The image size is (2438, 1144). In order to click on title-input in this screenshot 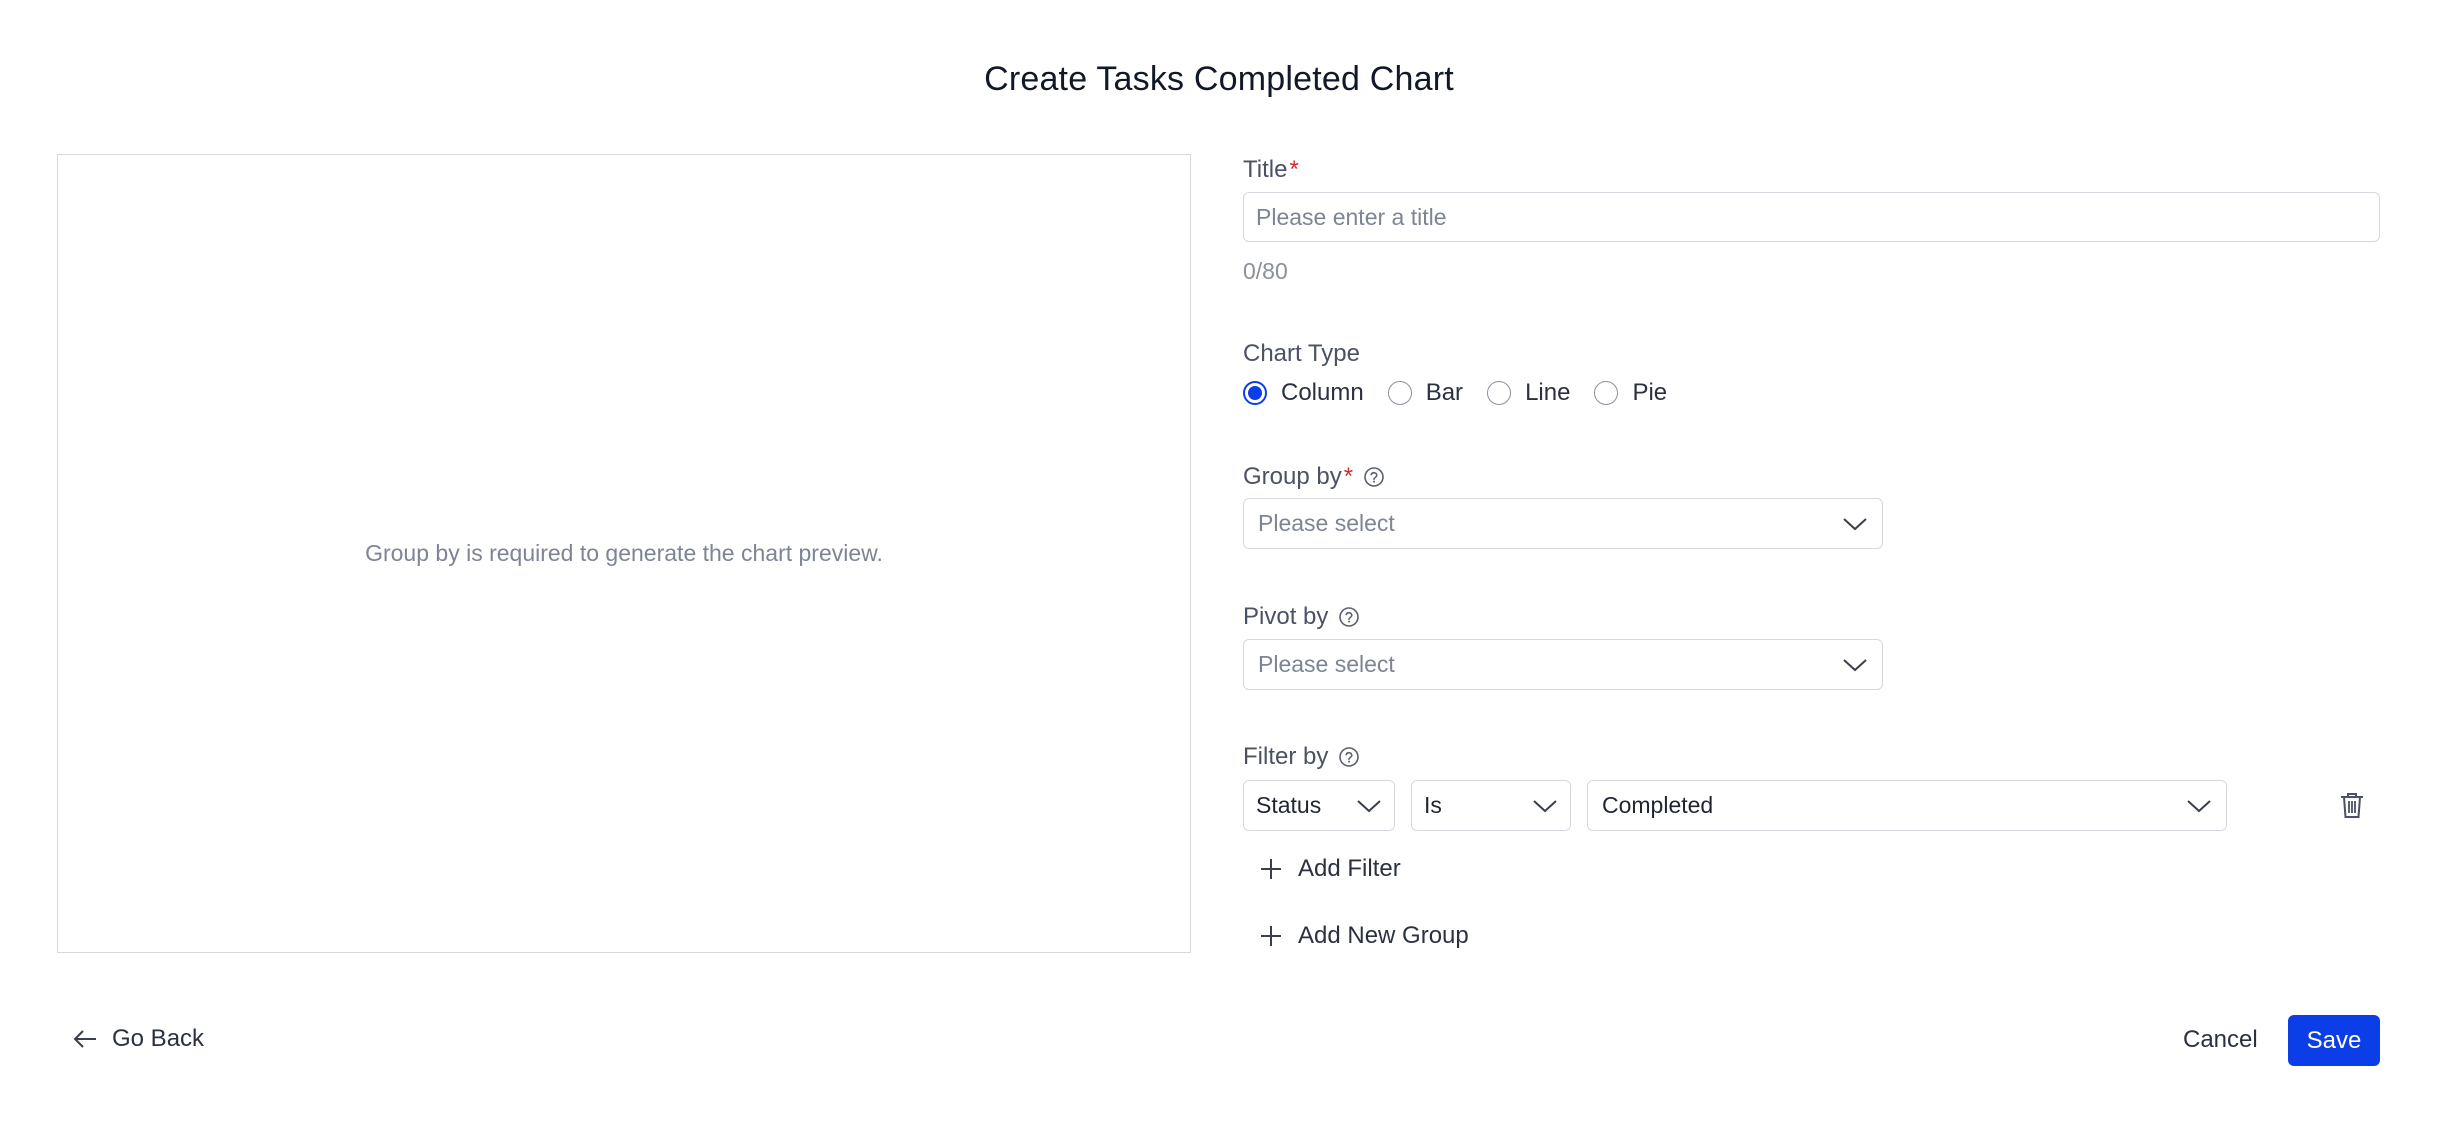, I will do `click(1811, 217)`.